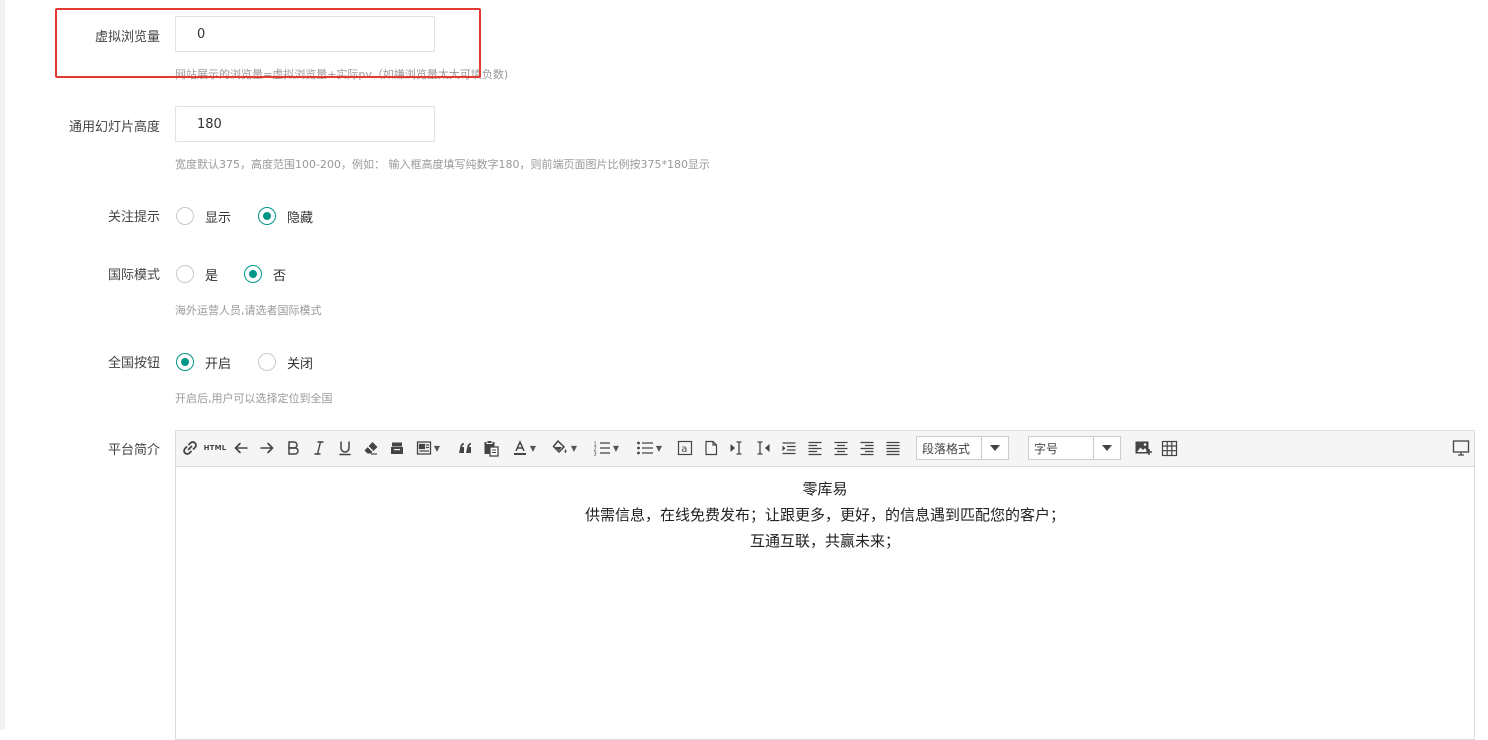  Describe the element at coordinates (300, 364) in the screenshot. I see `national-button-option-off-label: 关闭` at that location.